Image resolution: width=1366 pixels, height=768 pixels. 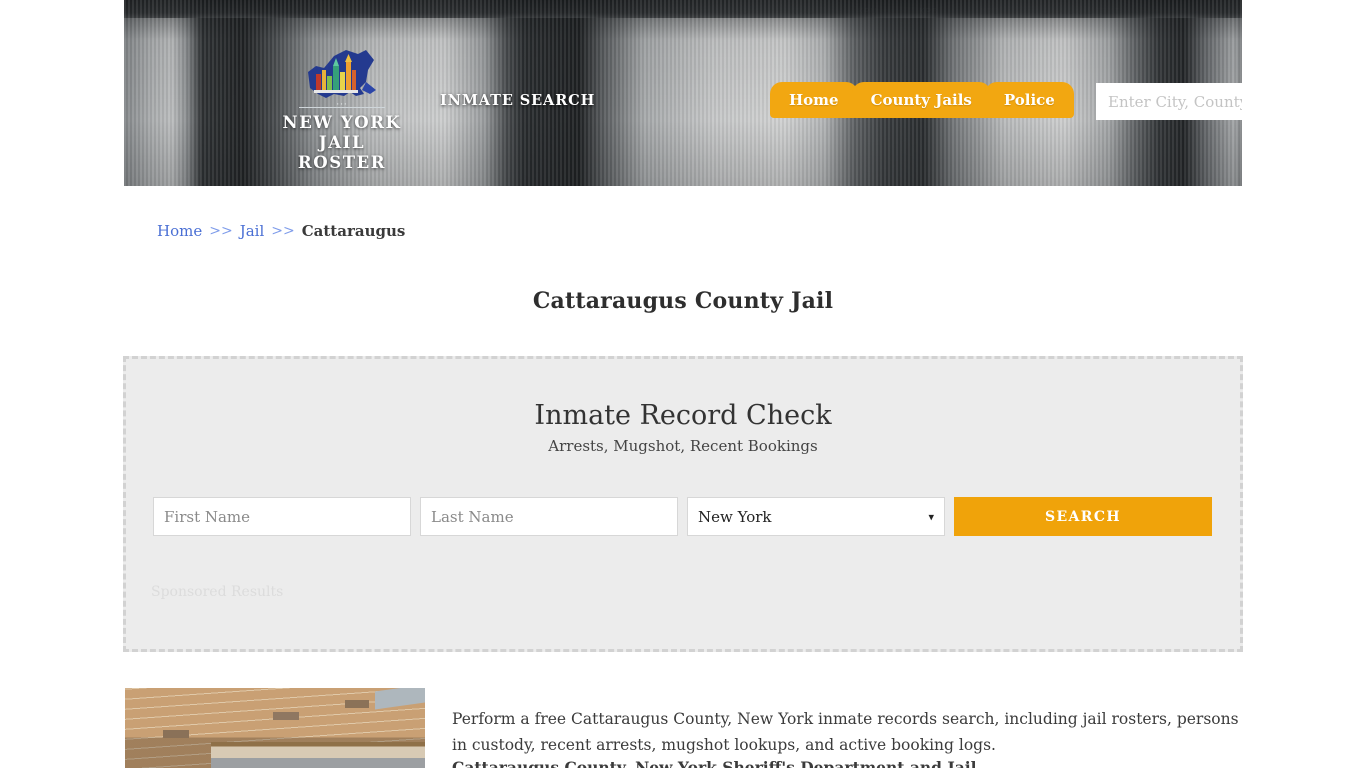 I want to click on shelf-label-row: KFAC KFAD KPU KPB KPO CA RICKAL TEXT, so click(x=983, y=11).